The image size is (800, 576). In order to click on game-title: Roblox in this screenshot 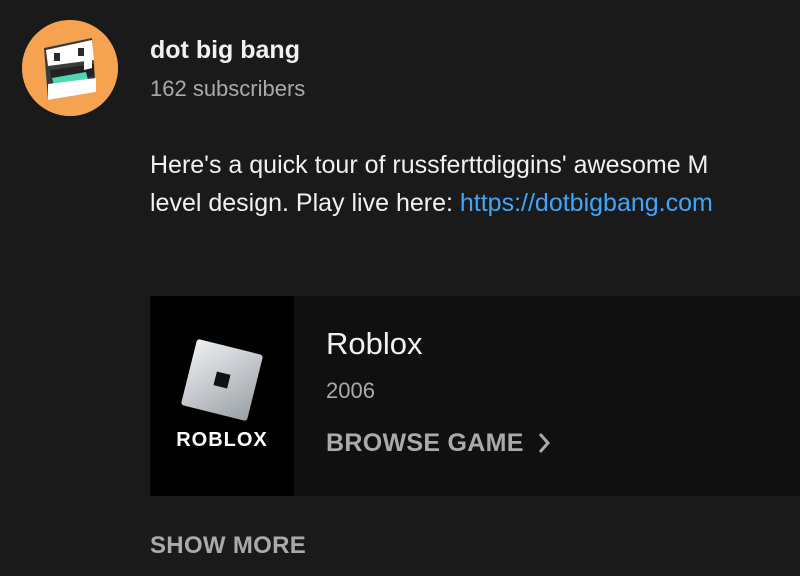, I will do `click(374, 343)`.